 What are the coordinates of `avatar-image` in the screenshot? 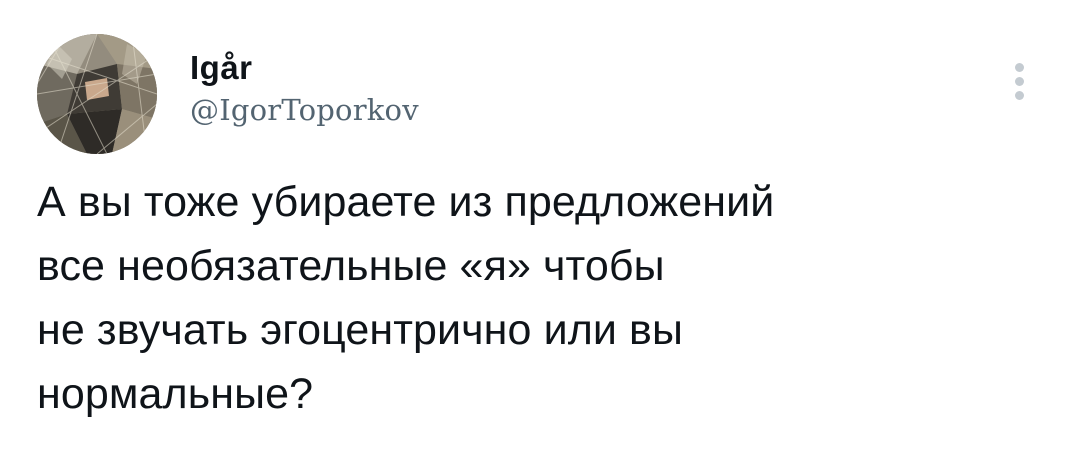 It's located at (97, 94).